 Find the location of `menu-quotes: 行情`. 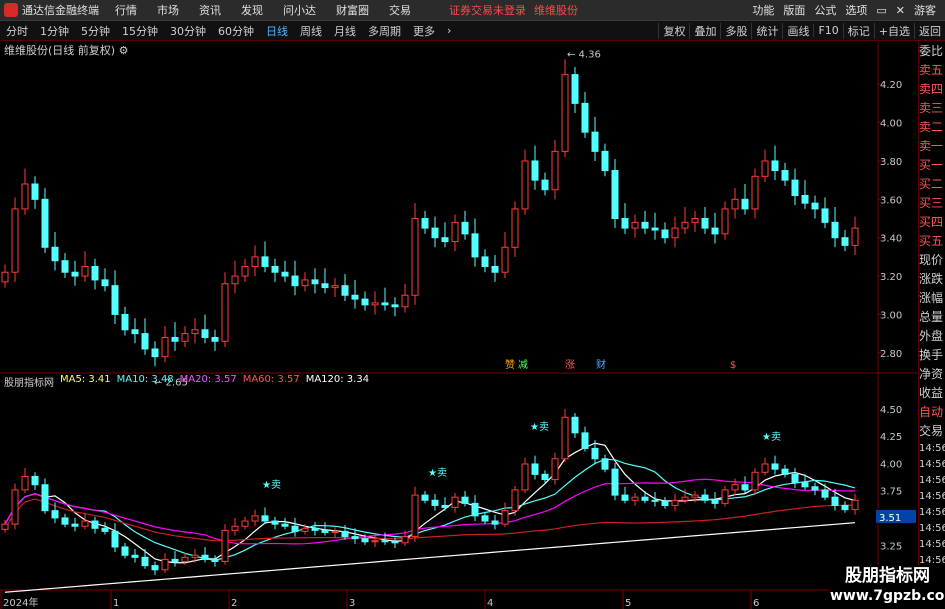

menu-quotes: 行情 is located at coordinates (126, 10).